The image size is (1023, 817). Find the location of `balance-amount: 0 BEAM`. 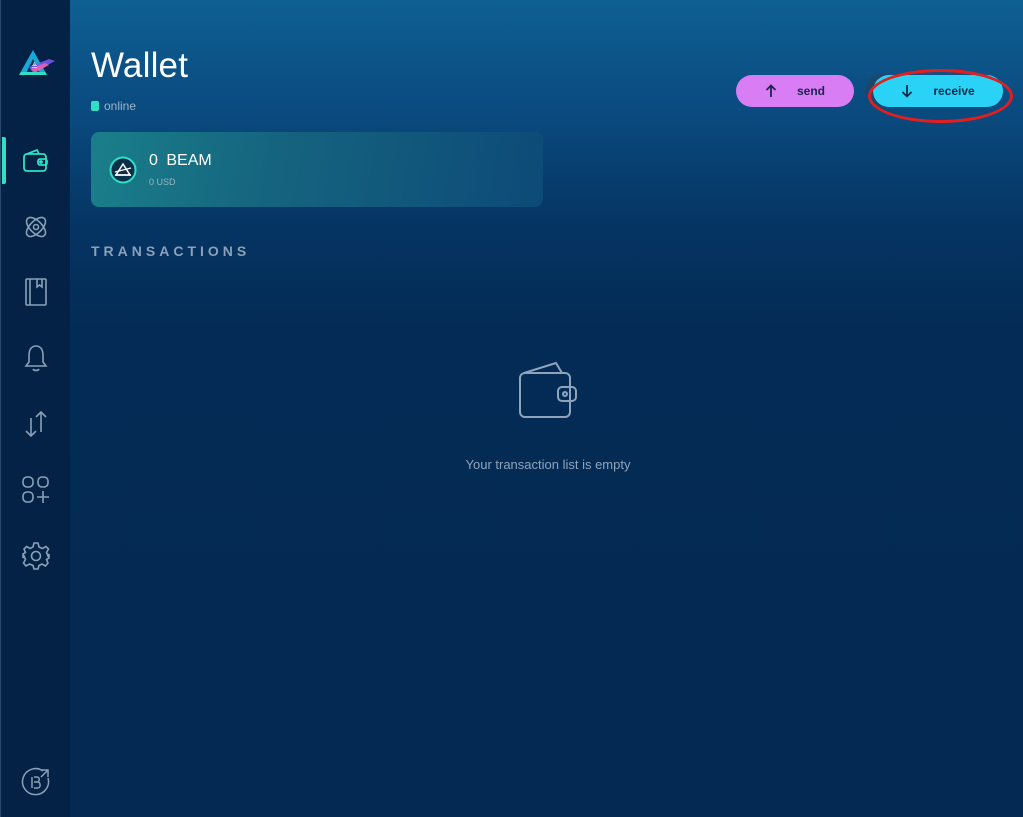

balance-amount: 0 BEAM is located at coordinates (180, 161).